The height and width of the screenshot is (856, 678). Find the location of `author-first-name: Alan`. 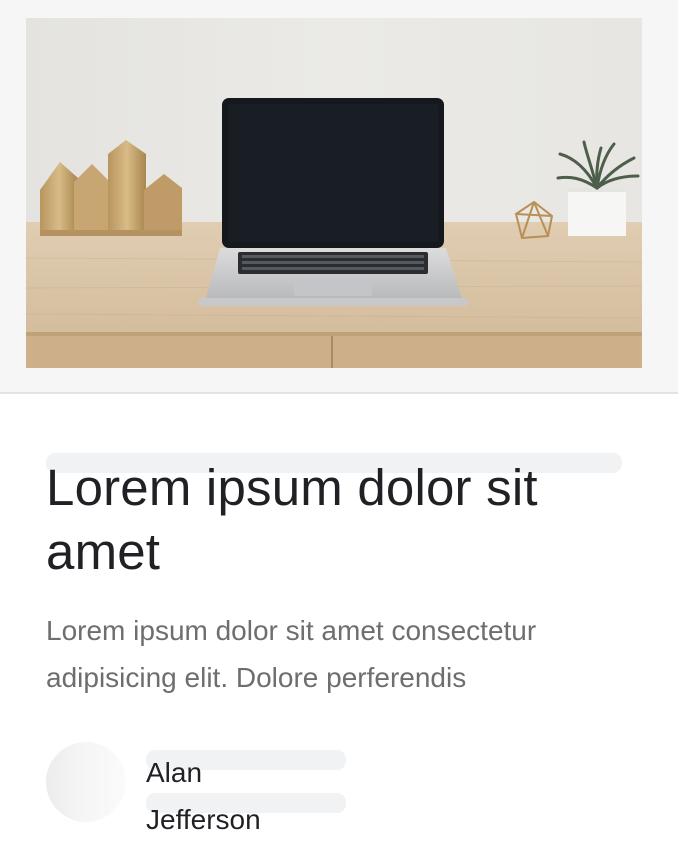

author-first-name: Alan is located at coordinates (174, 772).